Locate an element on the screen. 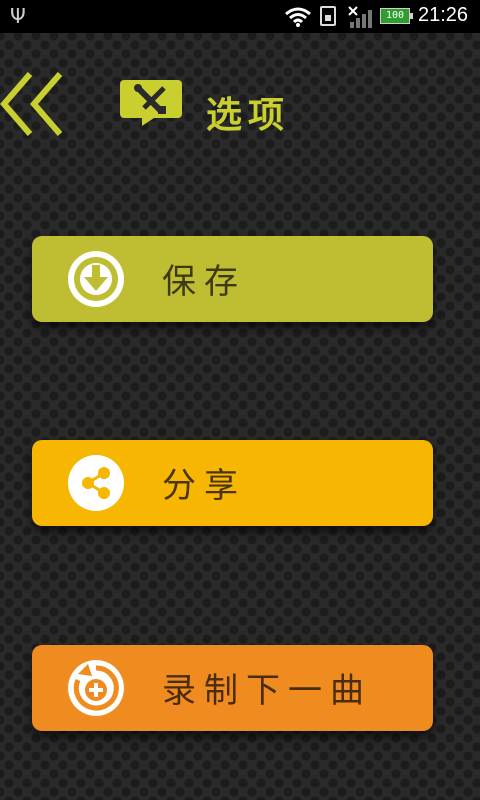 The width and height of the screenshot is (480, 800). download-icon-wrap is located at coordinates (96, 279).